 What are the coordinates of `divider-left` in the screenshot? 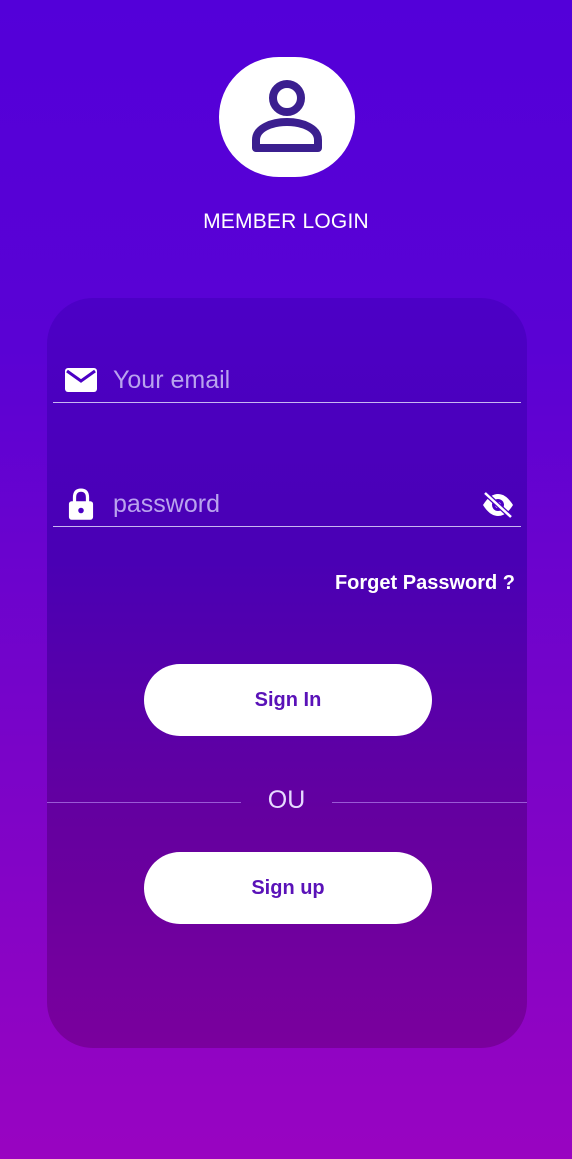 It's located at (144, 802).